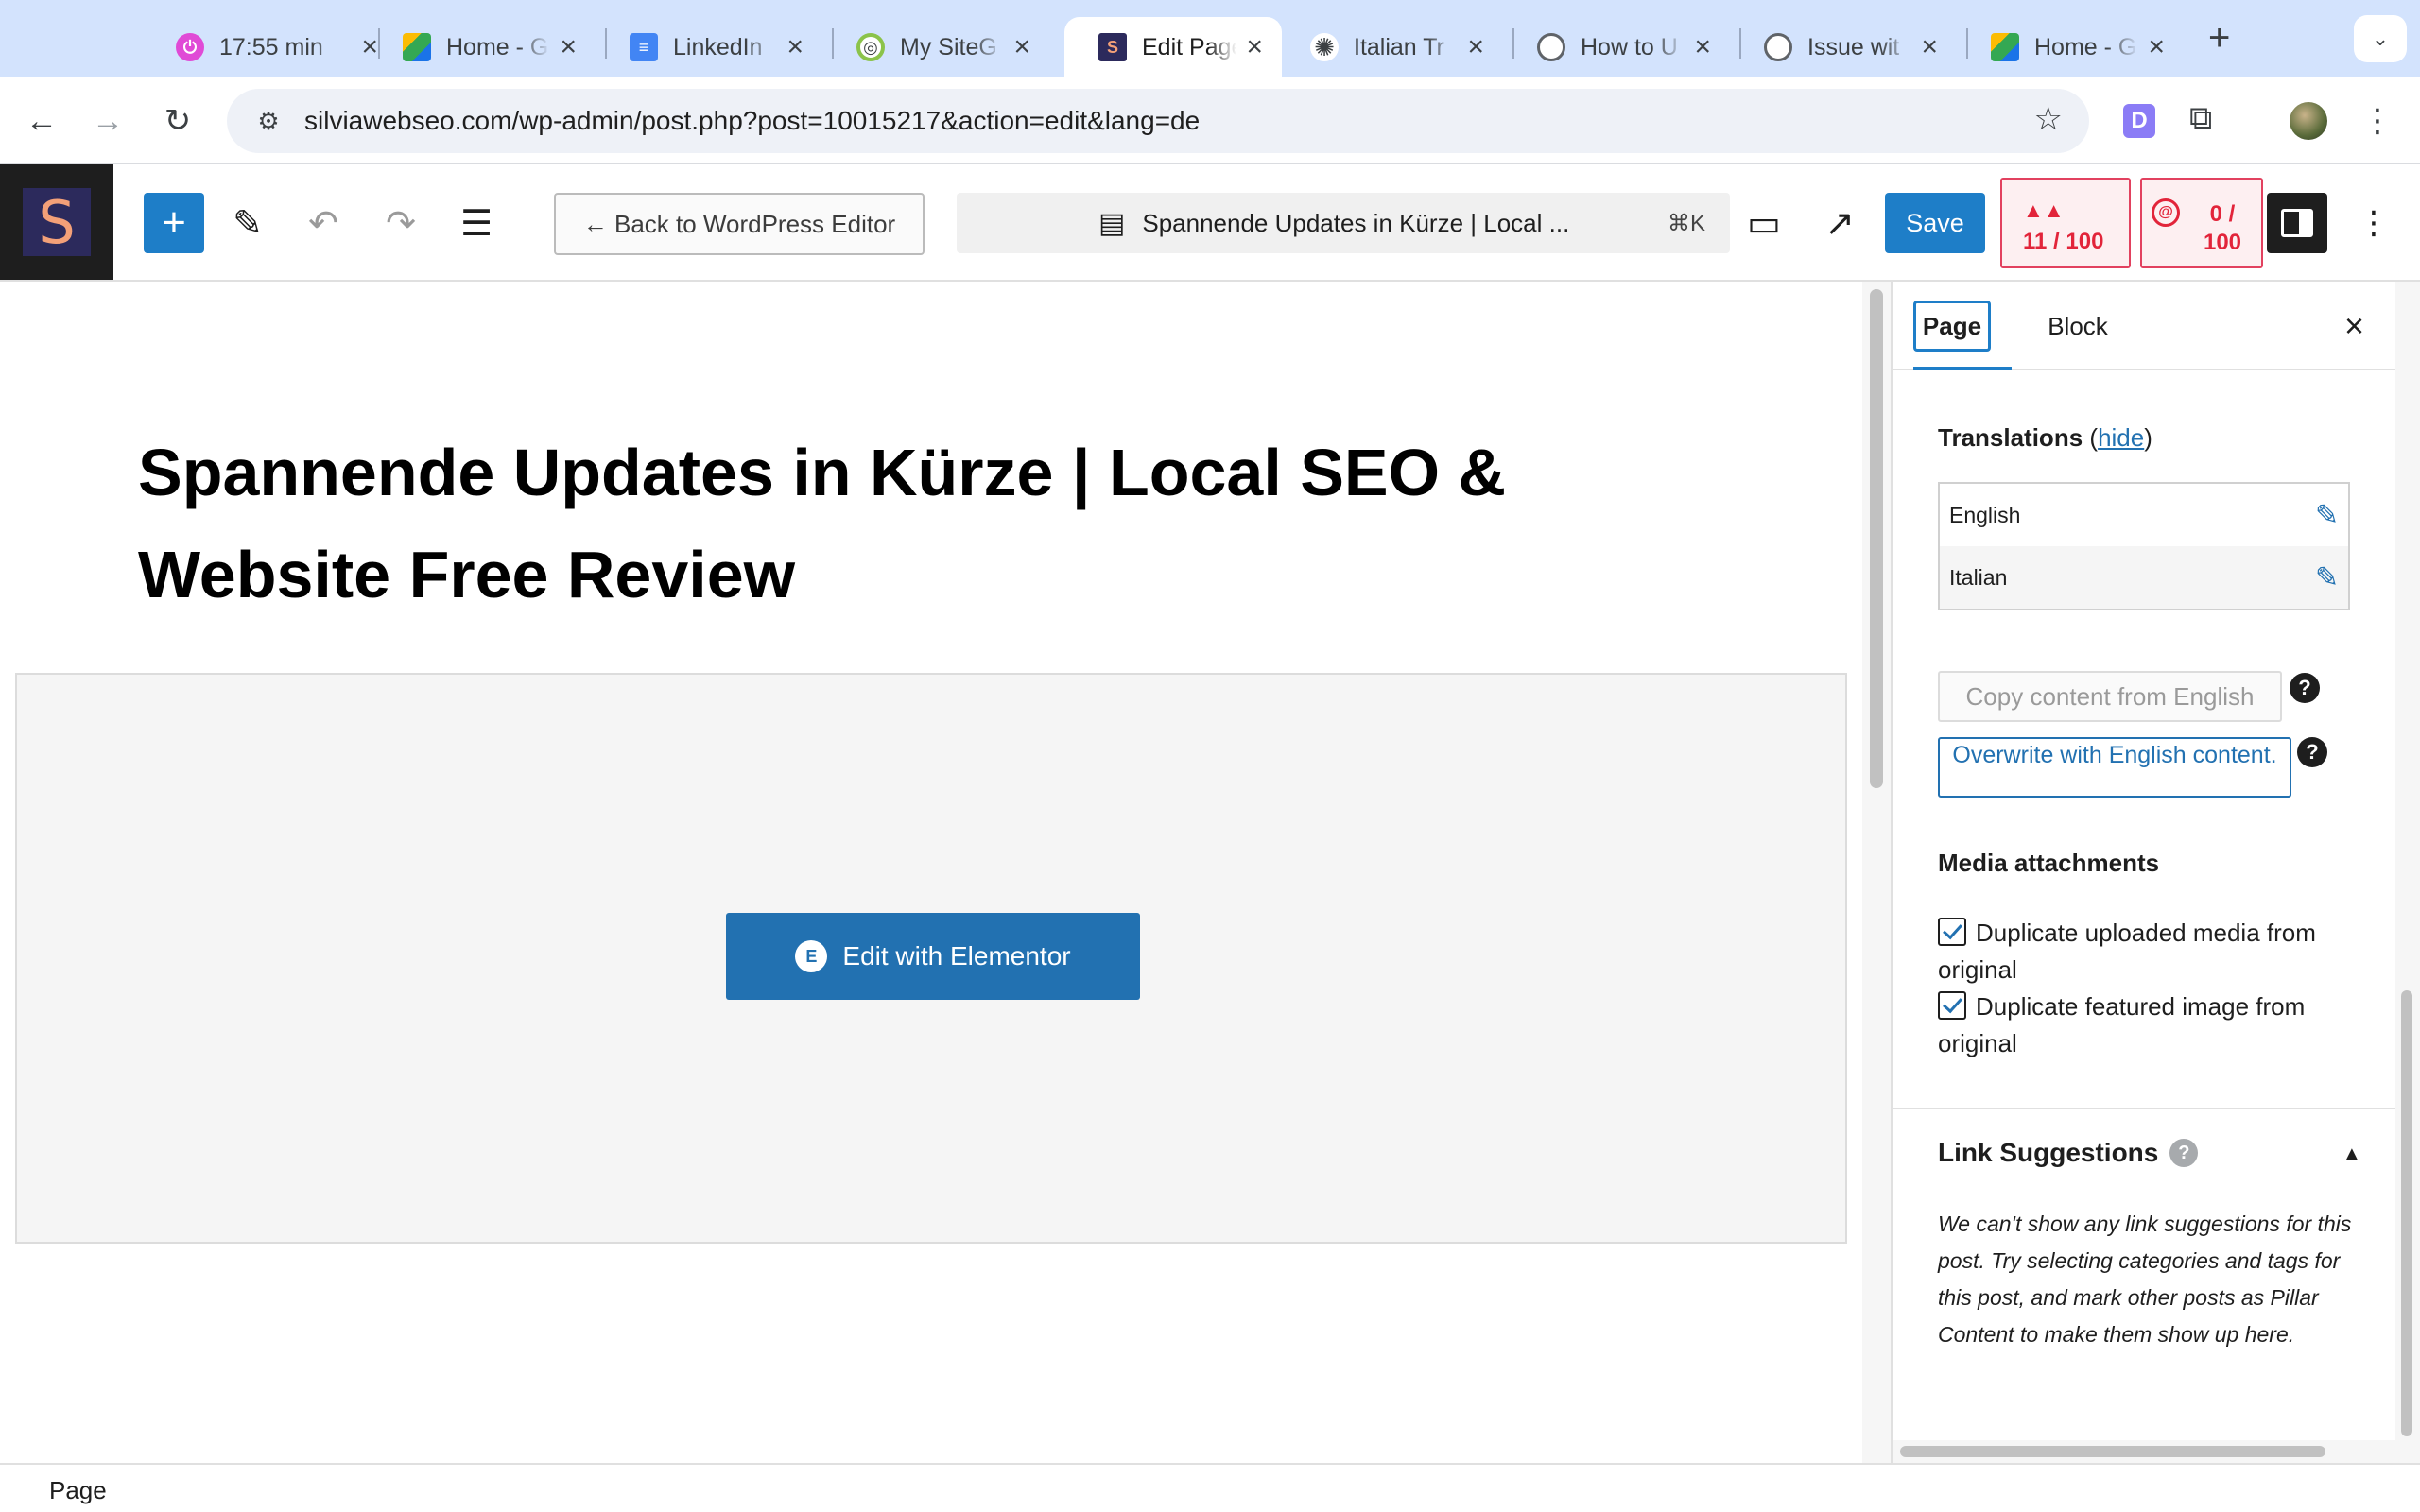  Describe the element at coordinates (1876, 872) in the screenshot. I see `canvas-scrollbar` at that location.